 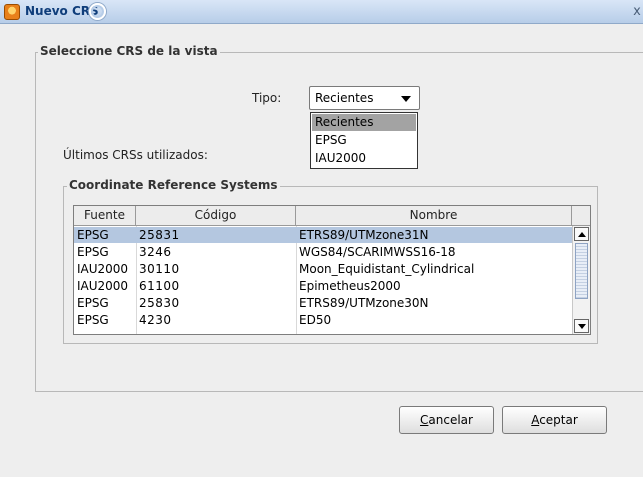 I want to click on tipo-dropdown-list: Recientes EPSG IAU2000, so click(x=364, y=140).